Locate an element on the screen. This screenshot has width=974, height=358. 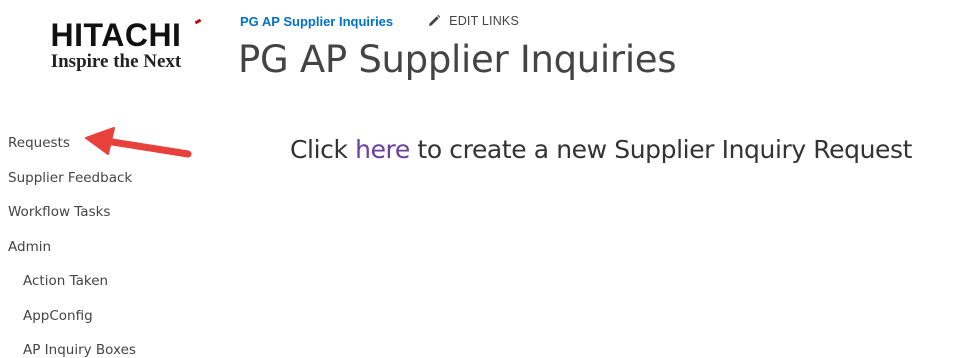
top-link-bar: PG AP Supplier Inquiries EDIT LINKS is located at coordinates (379, 21).